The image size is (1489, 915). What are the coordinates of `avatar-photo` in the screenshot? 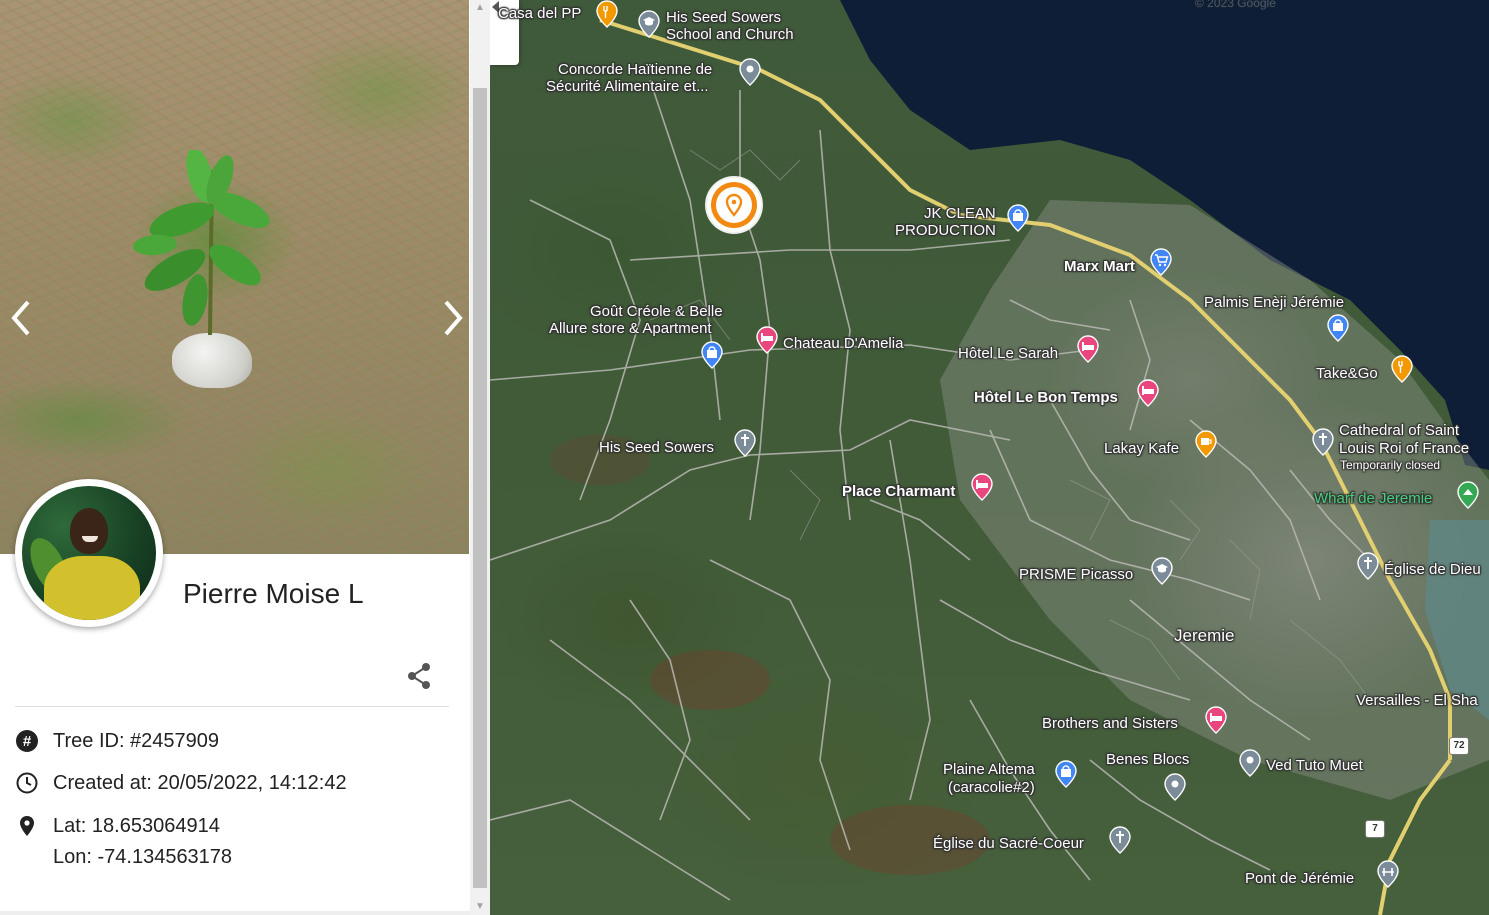 It's located at (89, 553).